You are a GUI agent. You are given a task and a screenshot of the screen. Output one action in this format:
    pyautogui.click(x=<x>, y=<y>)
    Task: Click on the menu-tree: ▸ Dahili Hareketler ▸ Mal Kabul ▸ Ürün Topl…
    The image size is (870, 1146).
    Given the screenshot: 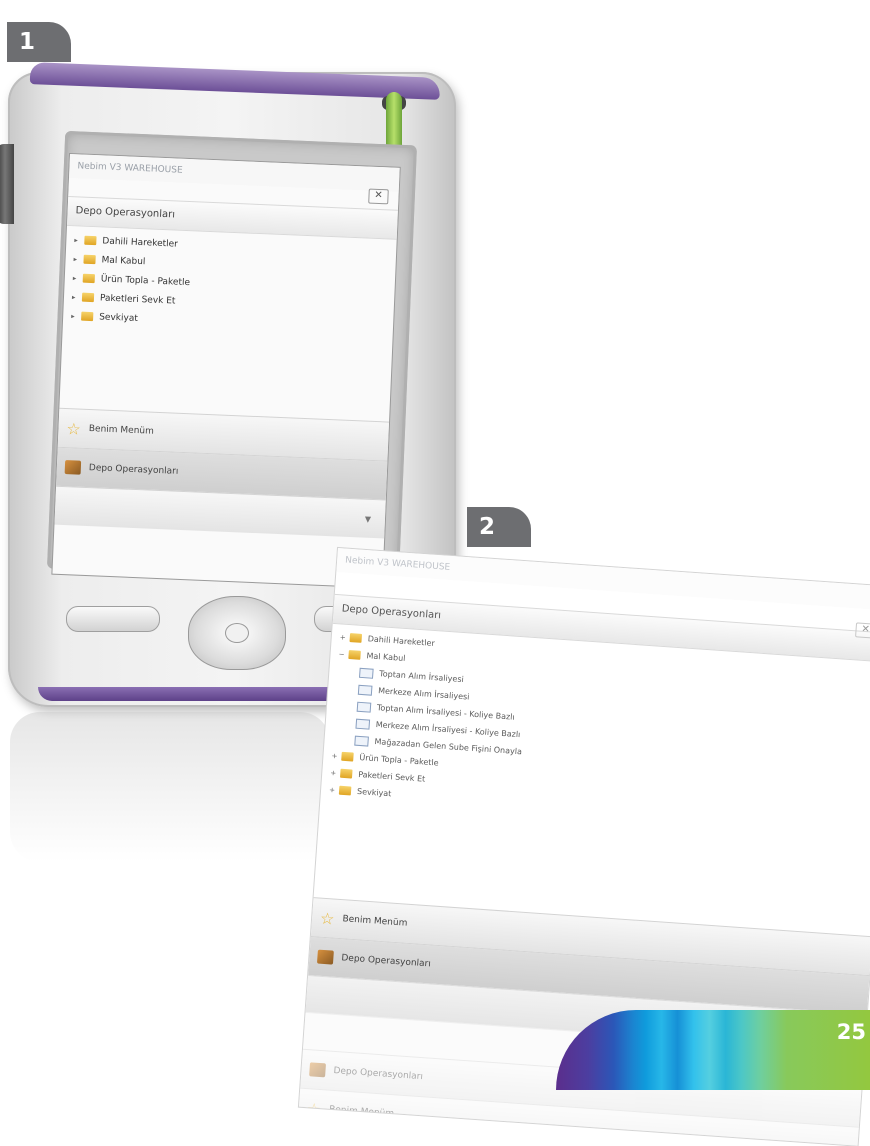 What is the action you would take?
    pyautogui.click(x=227, y=324)
    